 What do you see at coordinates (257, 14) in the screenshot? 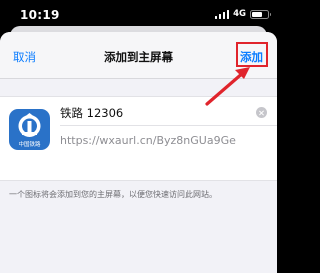
I see `battery-level` at bounding box center [257, 14].